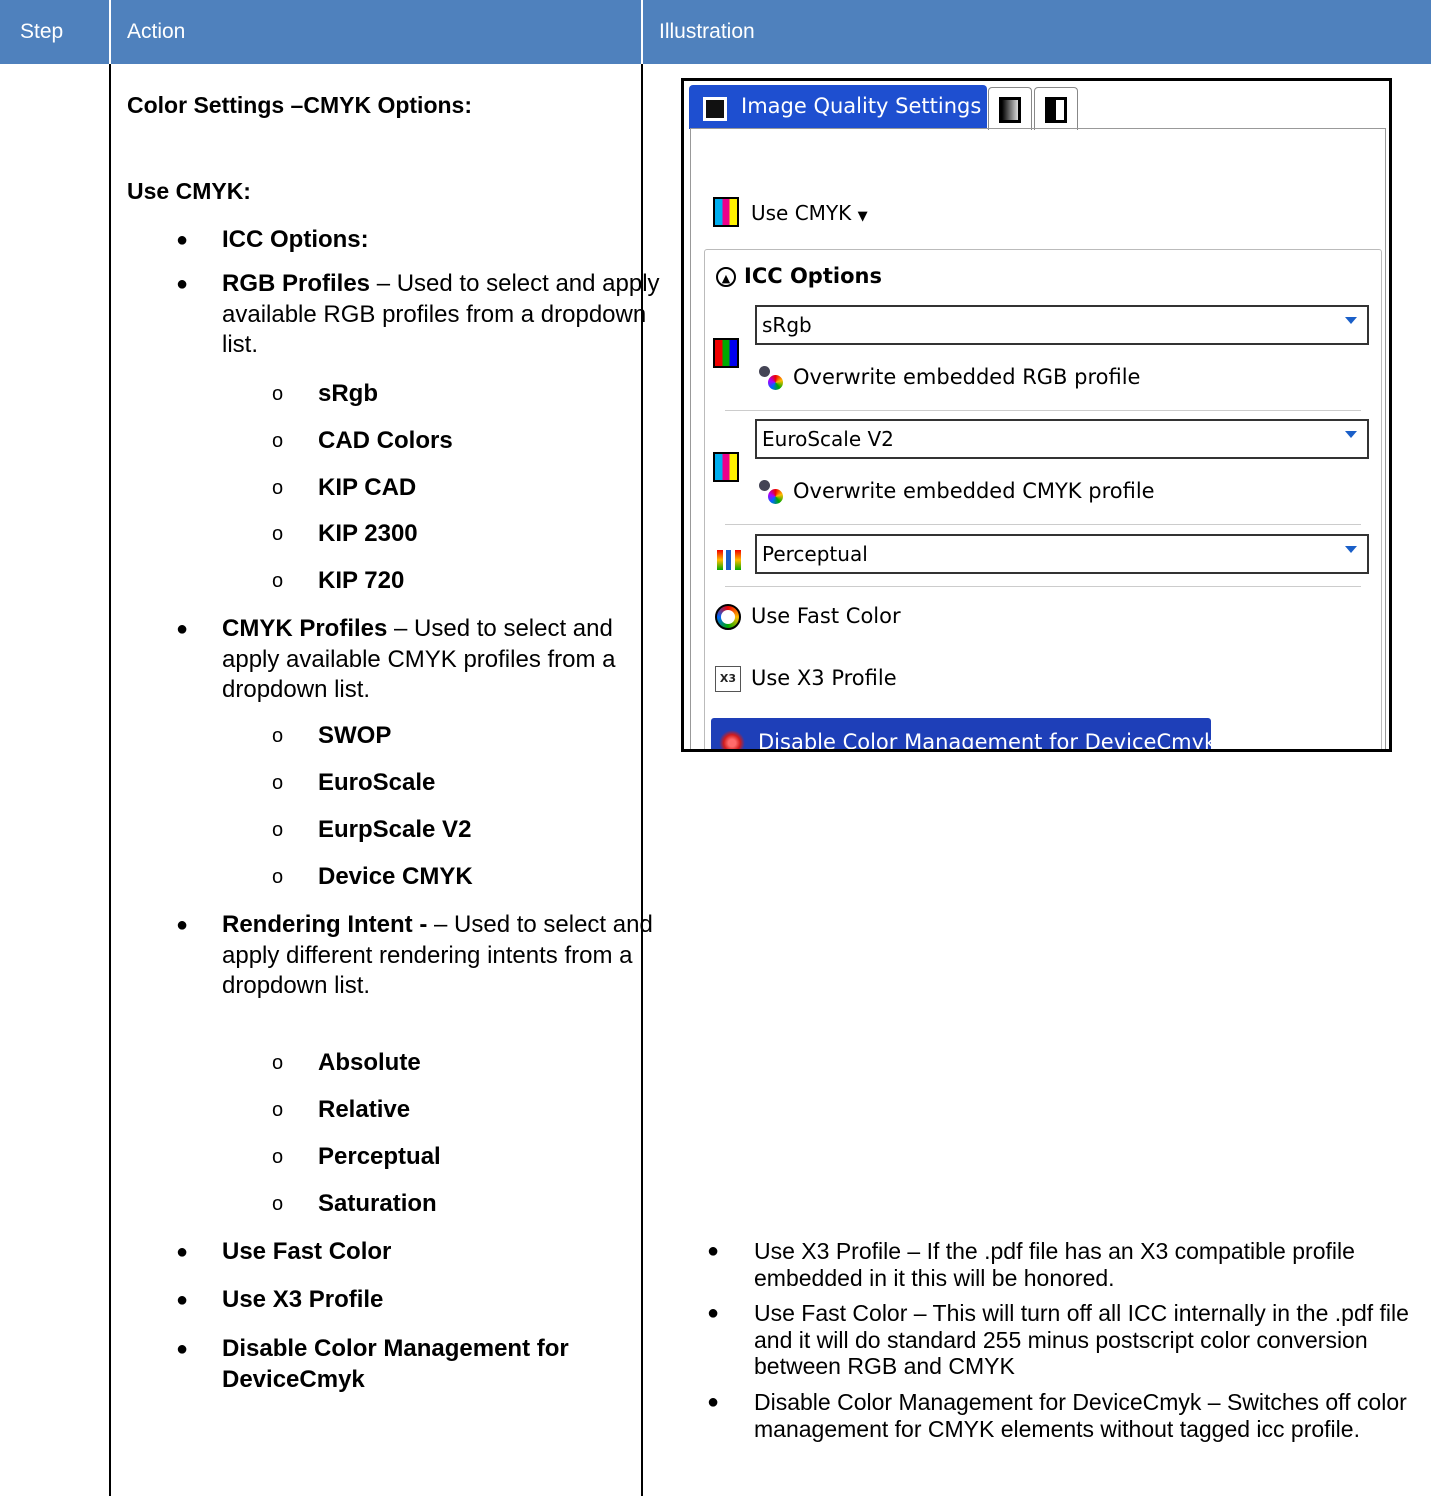  What do you see at coordinates (715, 109) in the screenshot?
I see `image-quality-icon` at bounding box center [715, 109].